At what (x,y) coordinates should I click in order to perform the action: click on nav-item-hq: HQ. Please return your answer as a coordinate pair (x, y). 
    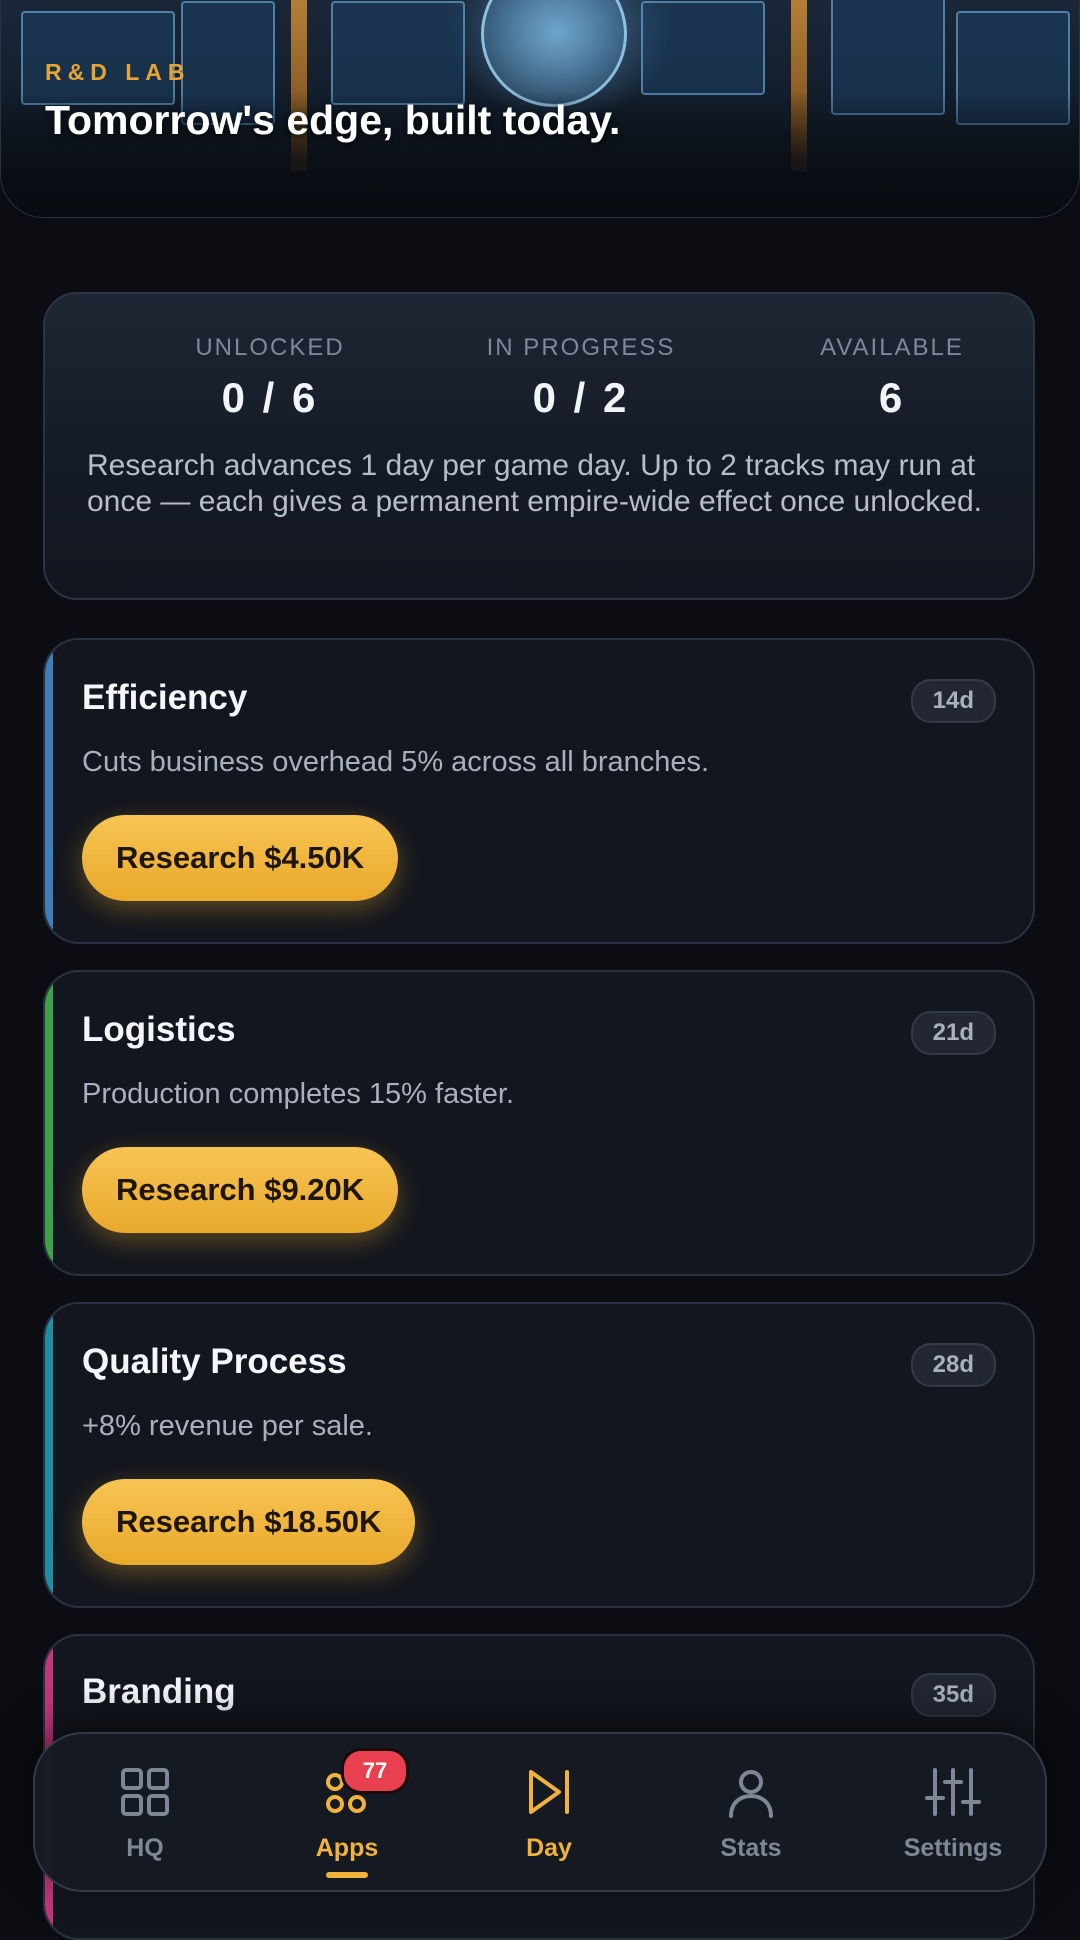
    Looking at the image, I should click on (145, 1814).